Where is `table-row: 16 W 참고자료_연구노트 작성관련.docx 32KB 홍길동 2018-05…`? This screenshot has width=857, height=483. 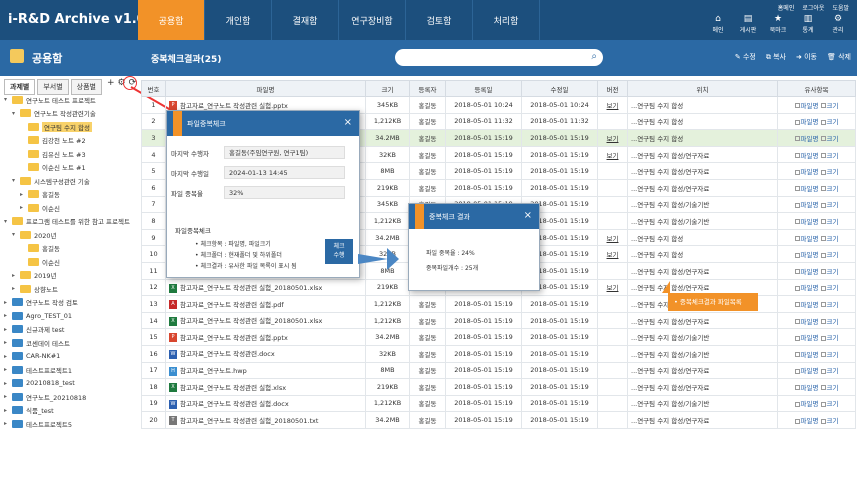
table-row: 16 W 참고자료_연구노트 작성관련.docx 32KB 홍길동 2018-05… is located at coordinates (498, 353).